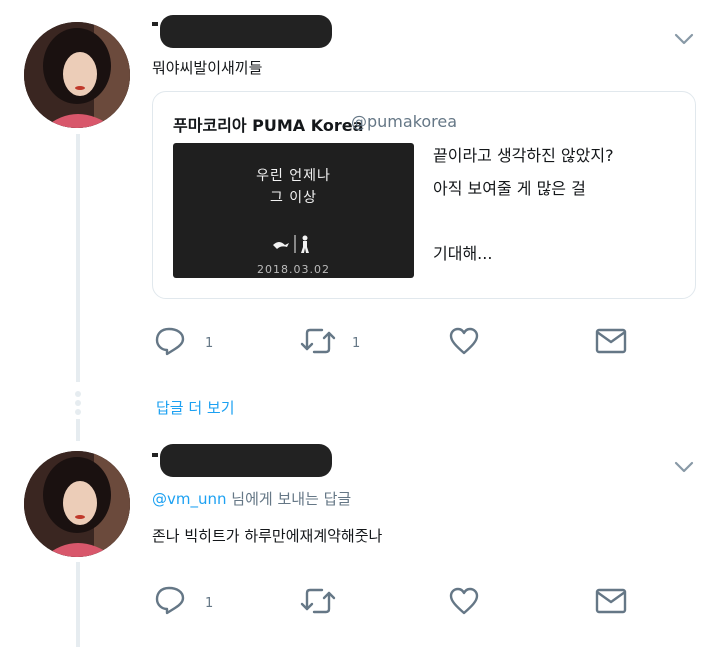 Image resolution: width=720 pixels, height=647 pixels. Describe the element at coordinates (291, 244) in the screenshot. I see `puma-logo` at that location.